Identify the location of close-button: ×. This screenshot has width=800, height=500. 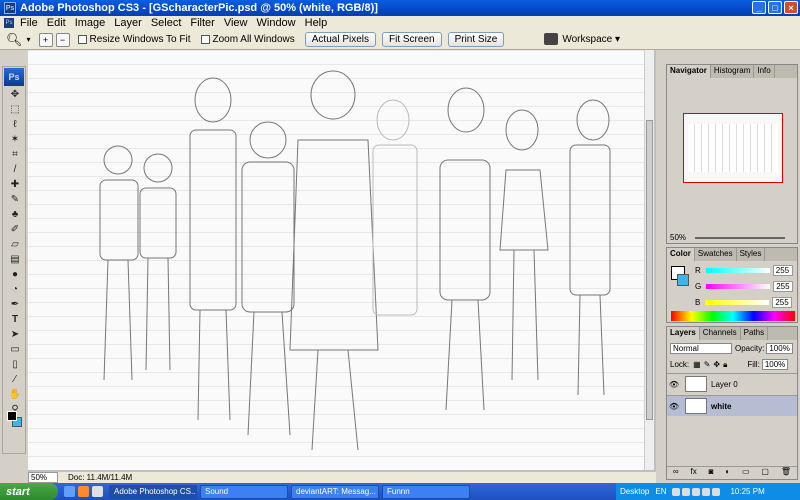
(791, 7).